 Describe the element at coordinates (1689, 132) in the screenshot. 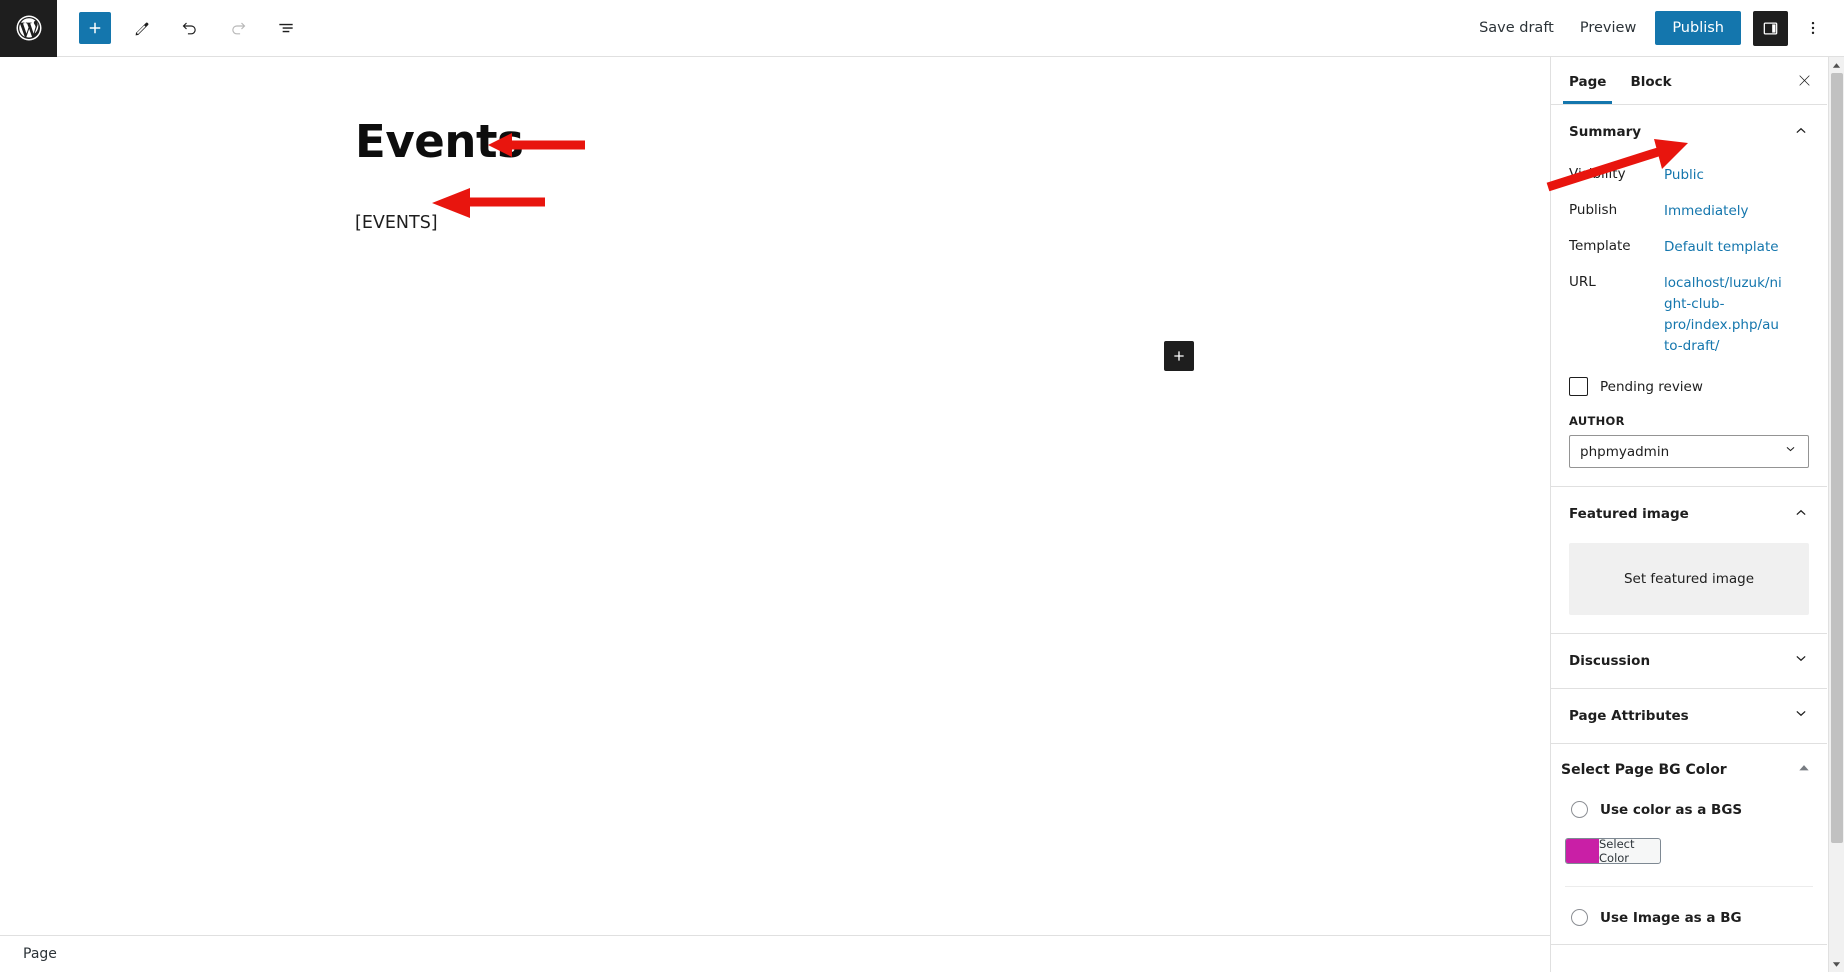

I see `panel-summary-header: Summary` at that location.